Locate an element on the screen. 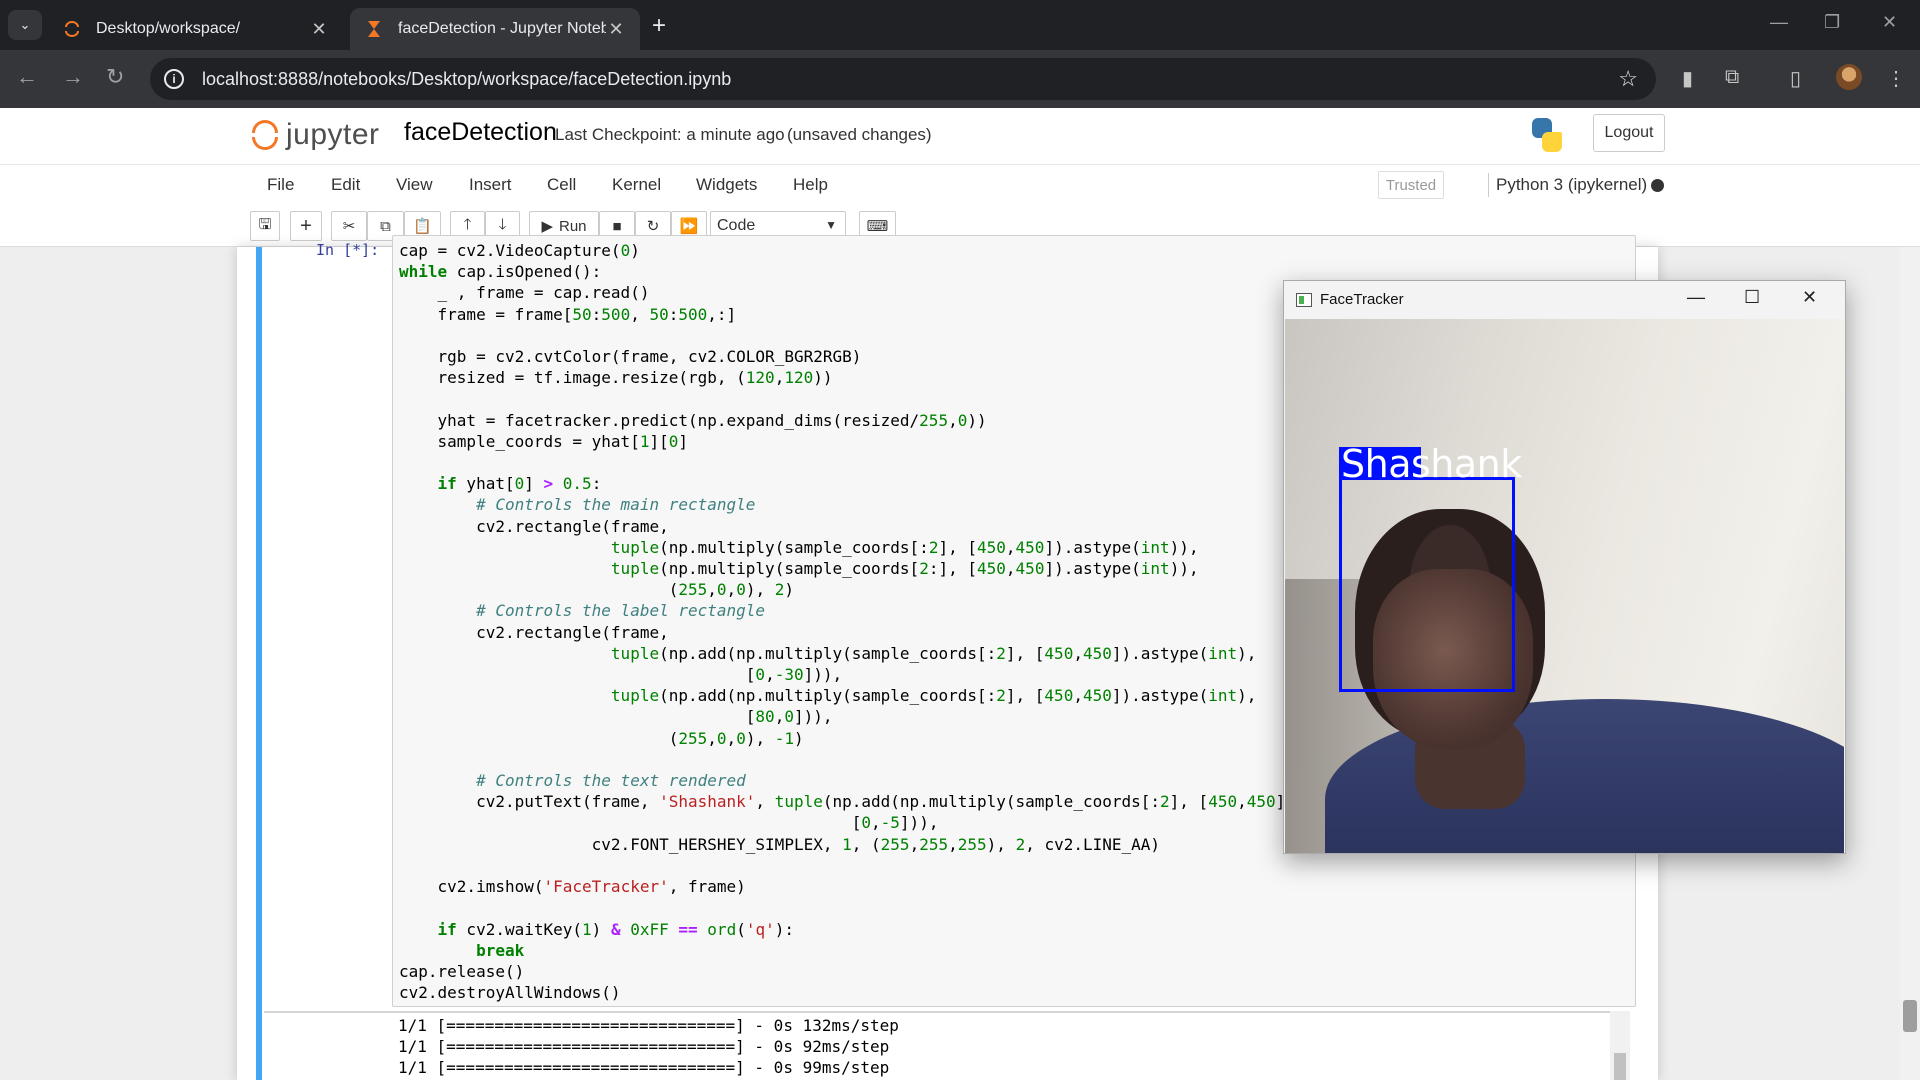 The width and height of the screenshot is (1920, 1080). run-label: Run is located at coordinates (573, 226).